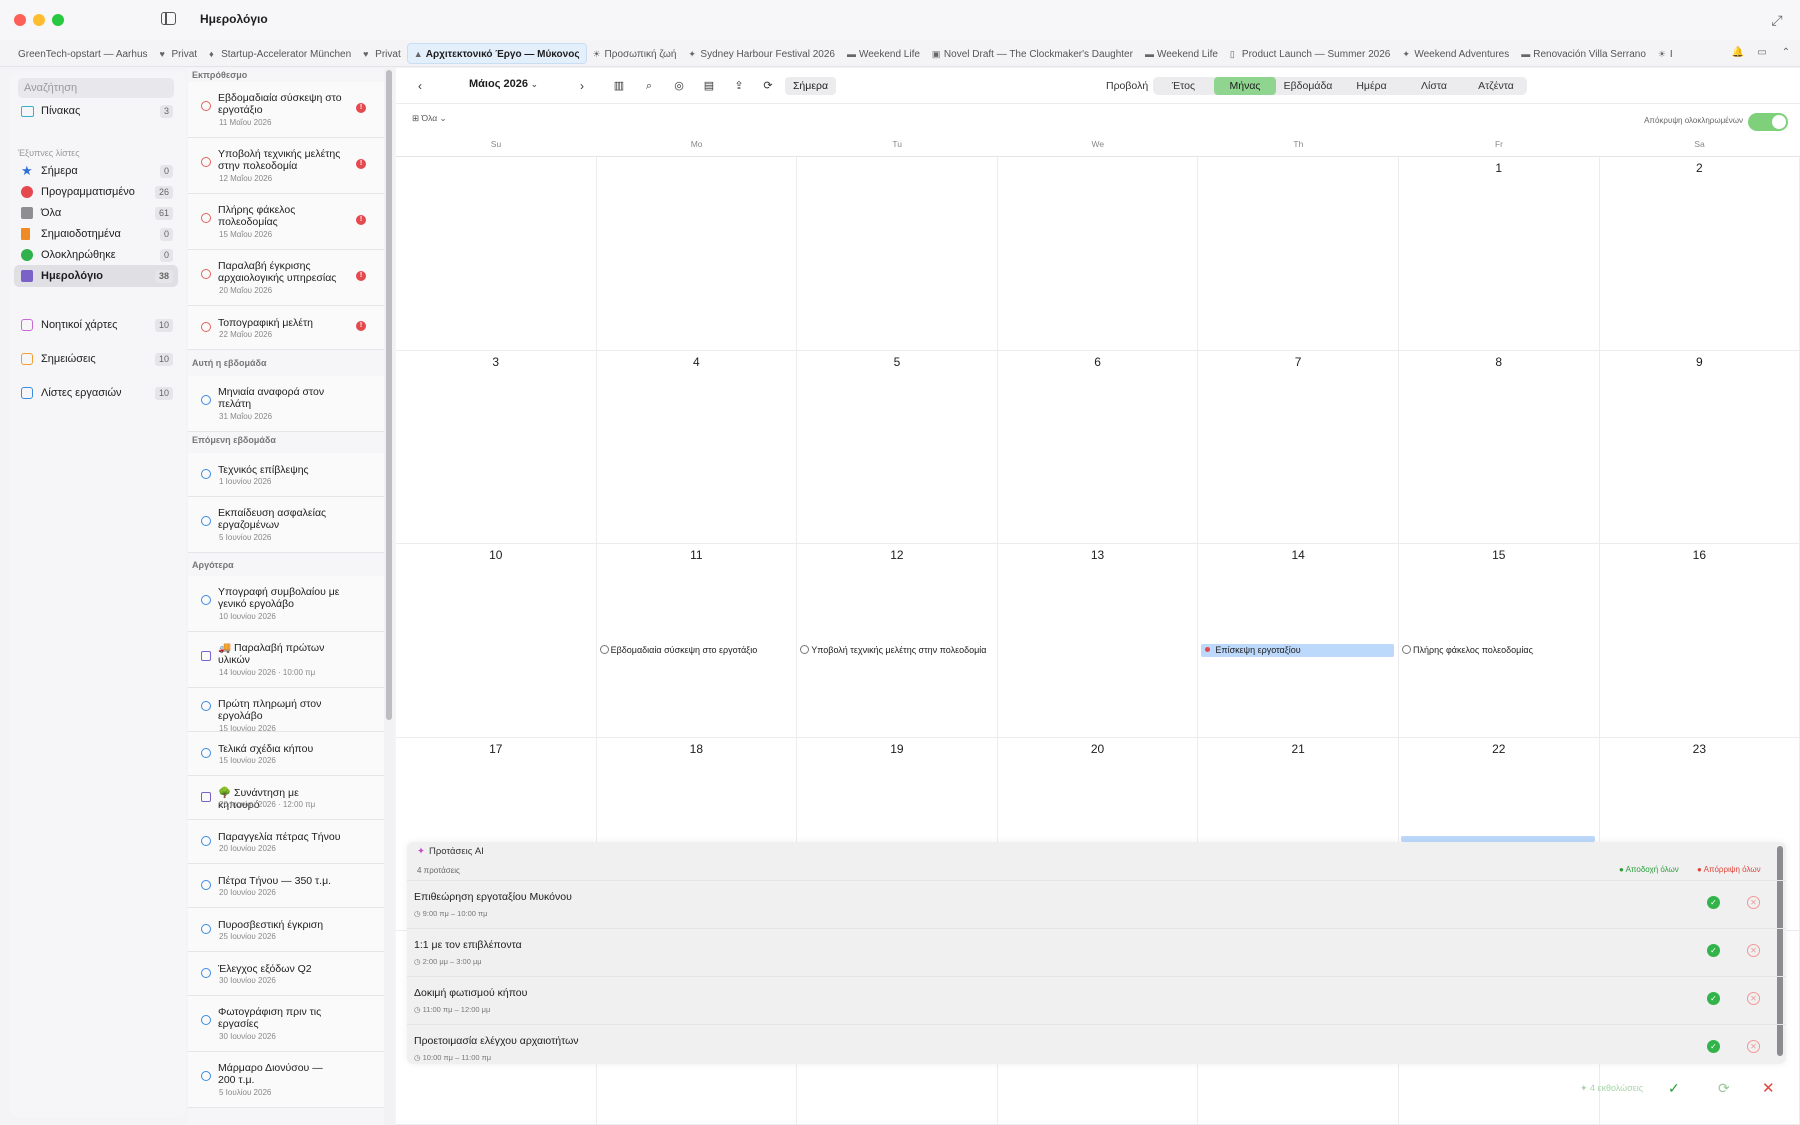  Describe the element at coordinates (1699, 447) in the screenshot. I see `day-cell: 9` at that location.